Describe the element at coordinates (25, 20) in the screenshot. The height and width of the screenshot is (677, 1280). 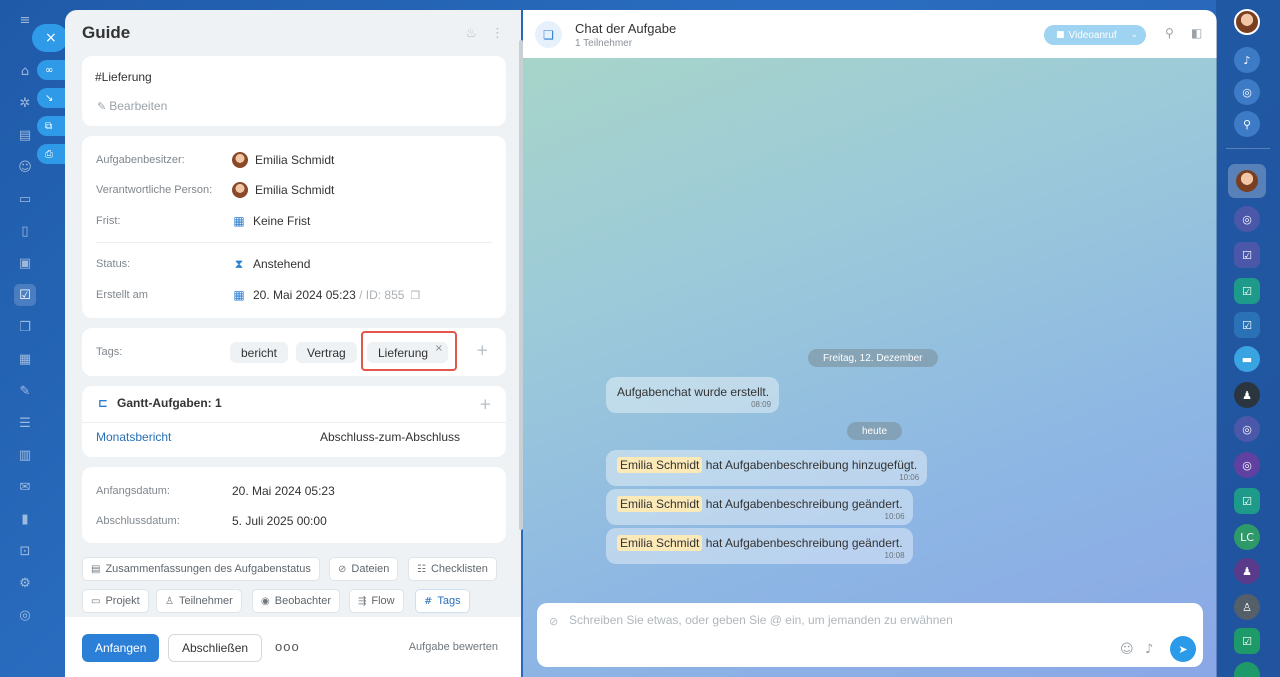
I see `menu-icon: ≡` at that location.